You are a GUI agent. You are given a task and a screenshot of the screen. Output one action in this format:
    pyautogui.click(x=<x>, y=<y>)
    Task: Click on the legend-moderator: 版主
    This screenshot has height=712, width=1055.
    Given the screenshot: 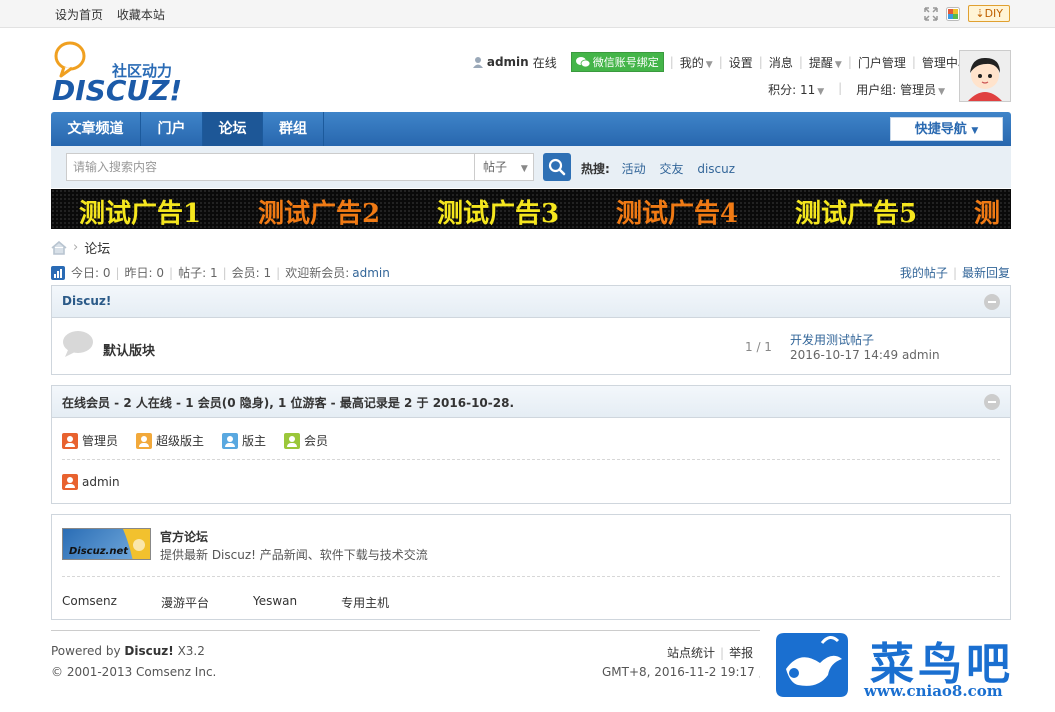 What is the action you would take?
    pyautogui.click(x=244, y=440)
    